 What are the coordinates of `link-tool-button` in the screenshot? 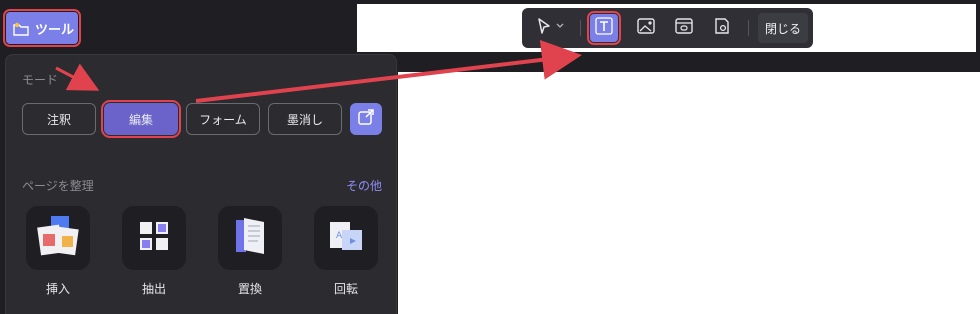 It's located at (684, 28).